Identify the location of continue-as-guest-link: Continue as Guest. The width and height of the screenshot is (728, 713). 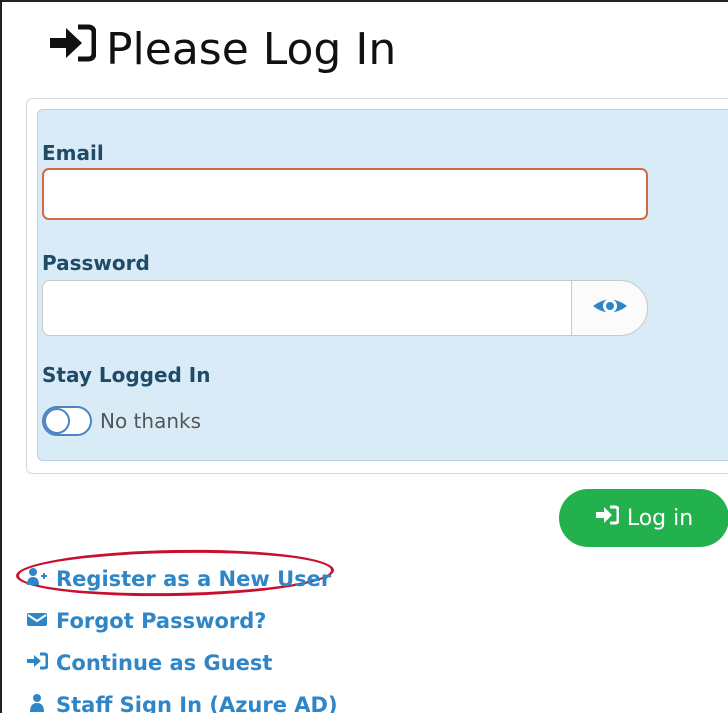
(182, 663).